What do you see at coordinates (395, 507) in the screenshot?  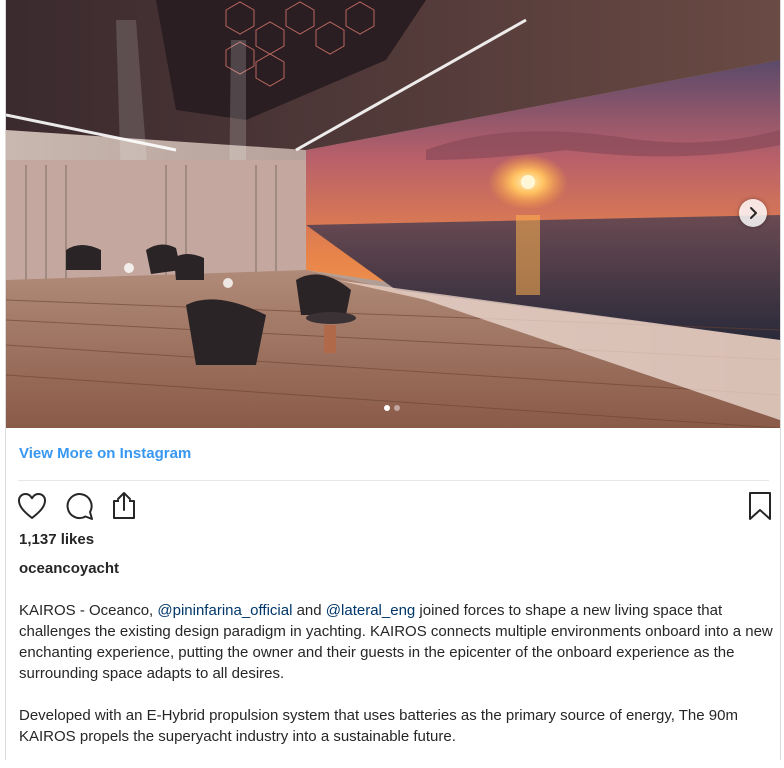 I see `action-bar` at bounding box center [395, 507].